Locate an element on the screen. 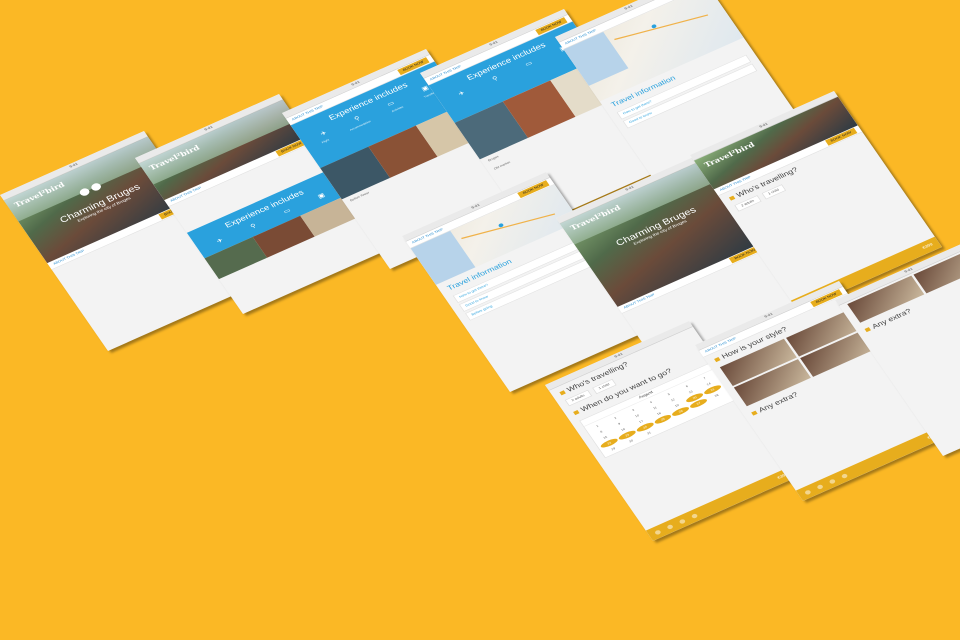  caption: Flight is located at coordinates (325, 141).